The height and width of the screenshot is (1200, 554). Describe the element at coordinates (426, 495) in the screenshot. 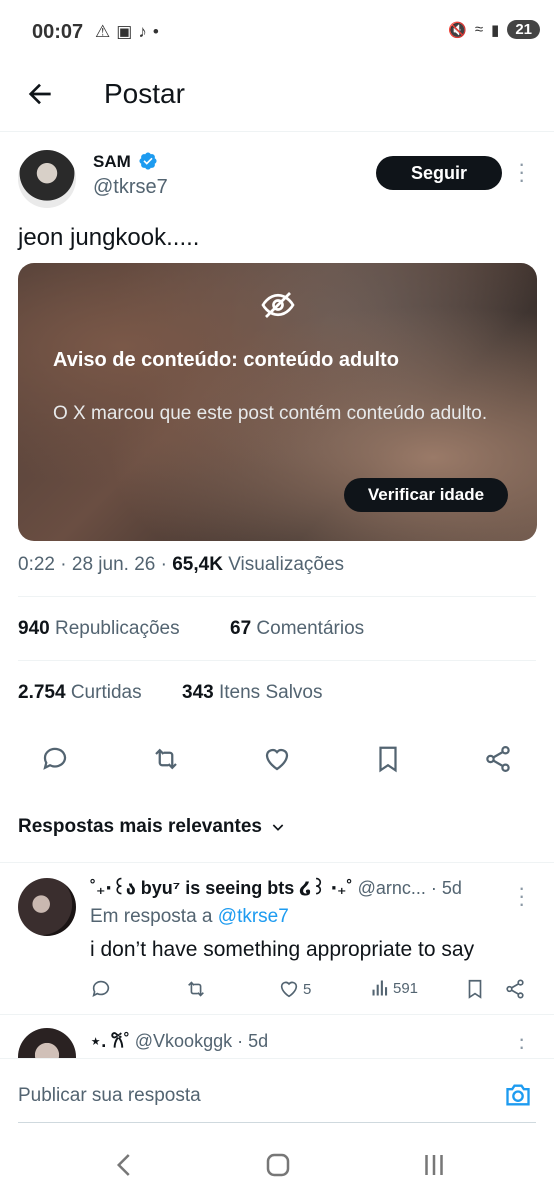

I see `verify-age-button: Verificar idade` at that location.